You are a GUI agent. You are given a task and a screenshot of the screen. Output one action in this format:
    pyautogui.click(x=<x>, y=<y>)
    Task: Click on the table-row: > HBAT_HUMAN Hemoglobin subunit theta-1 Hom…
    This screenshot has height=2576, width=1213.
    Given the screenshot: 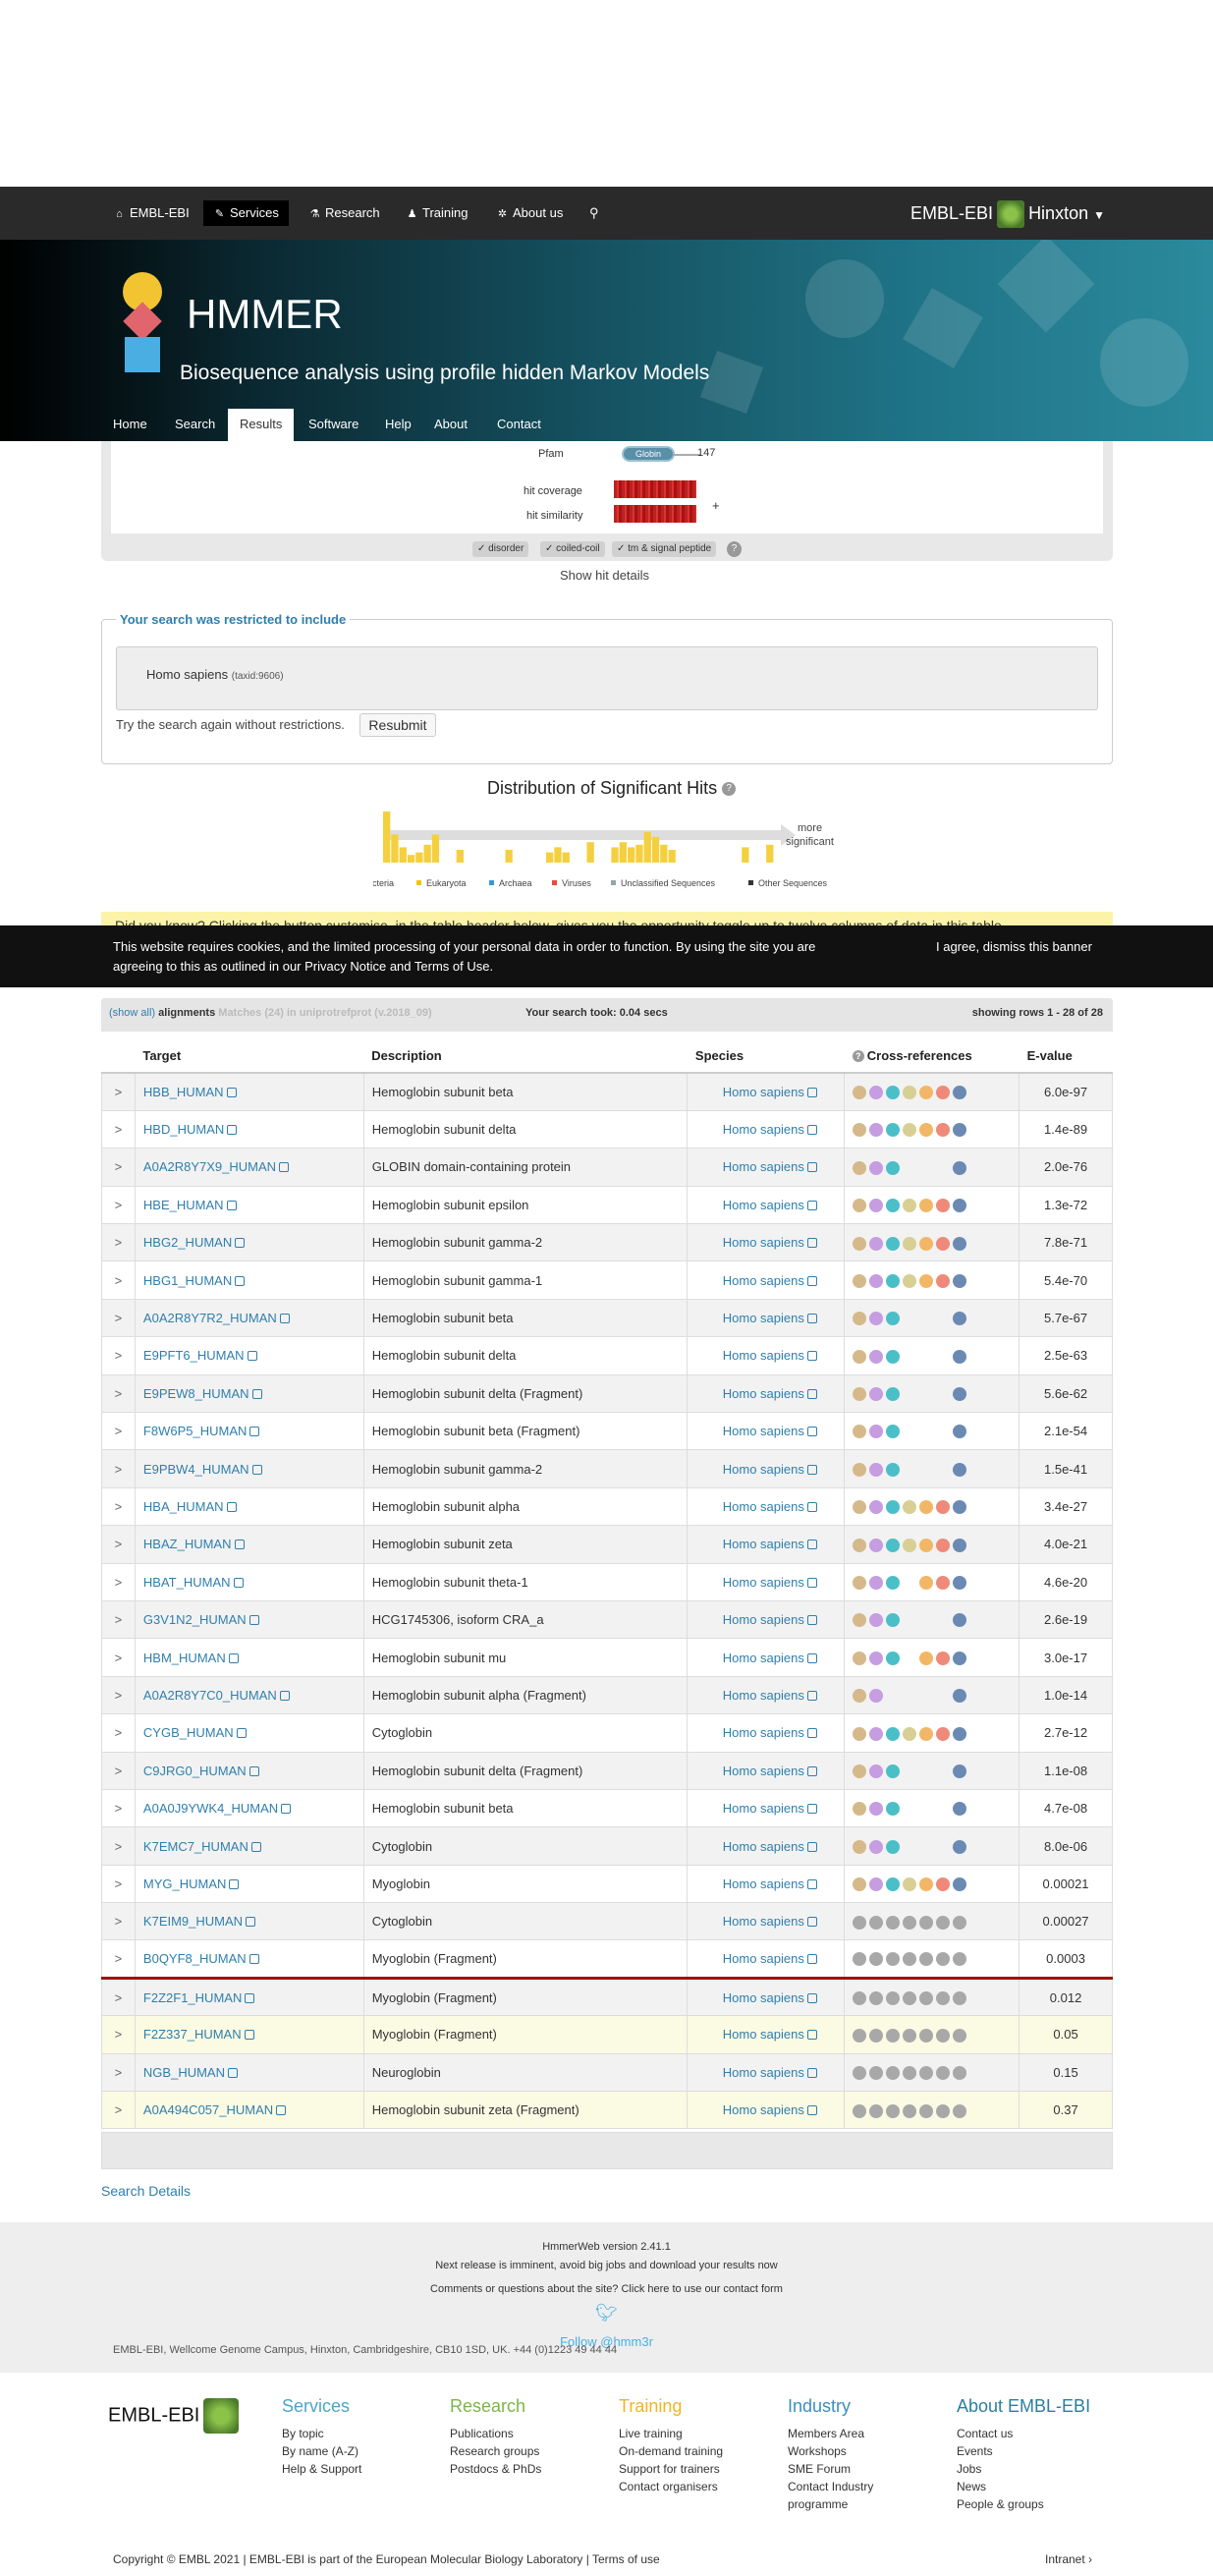 What is the action you would take?
    pyautogui.click(x=607, y=1581)
    